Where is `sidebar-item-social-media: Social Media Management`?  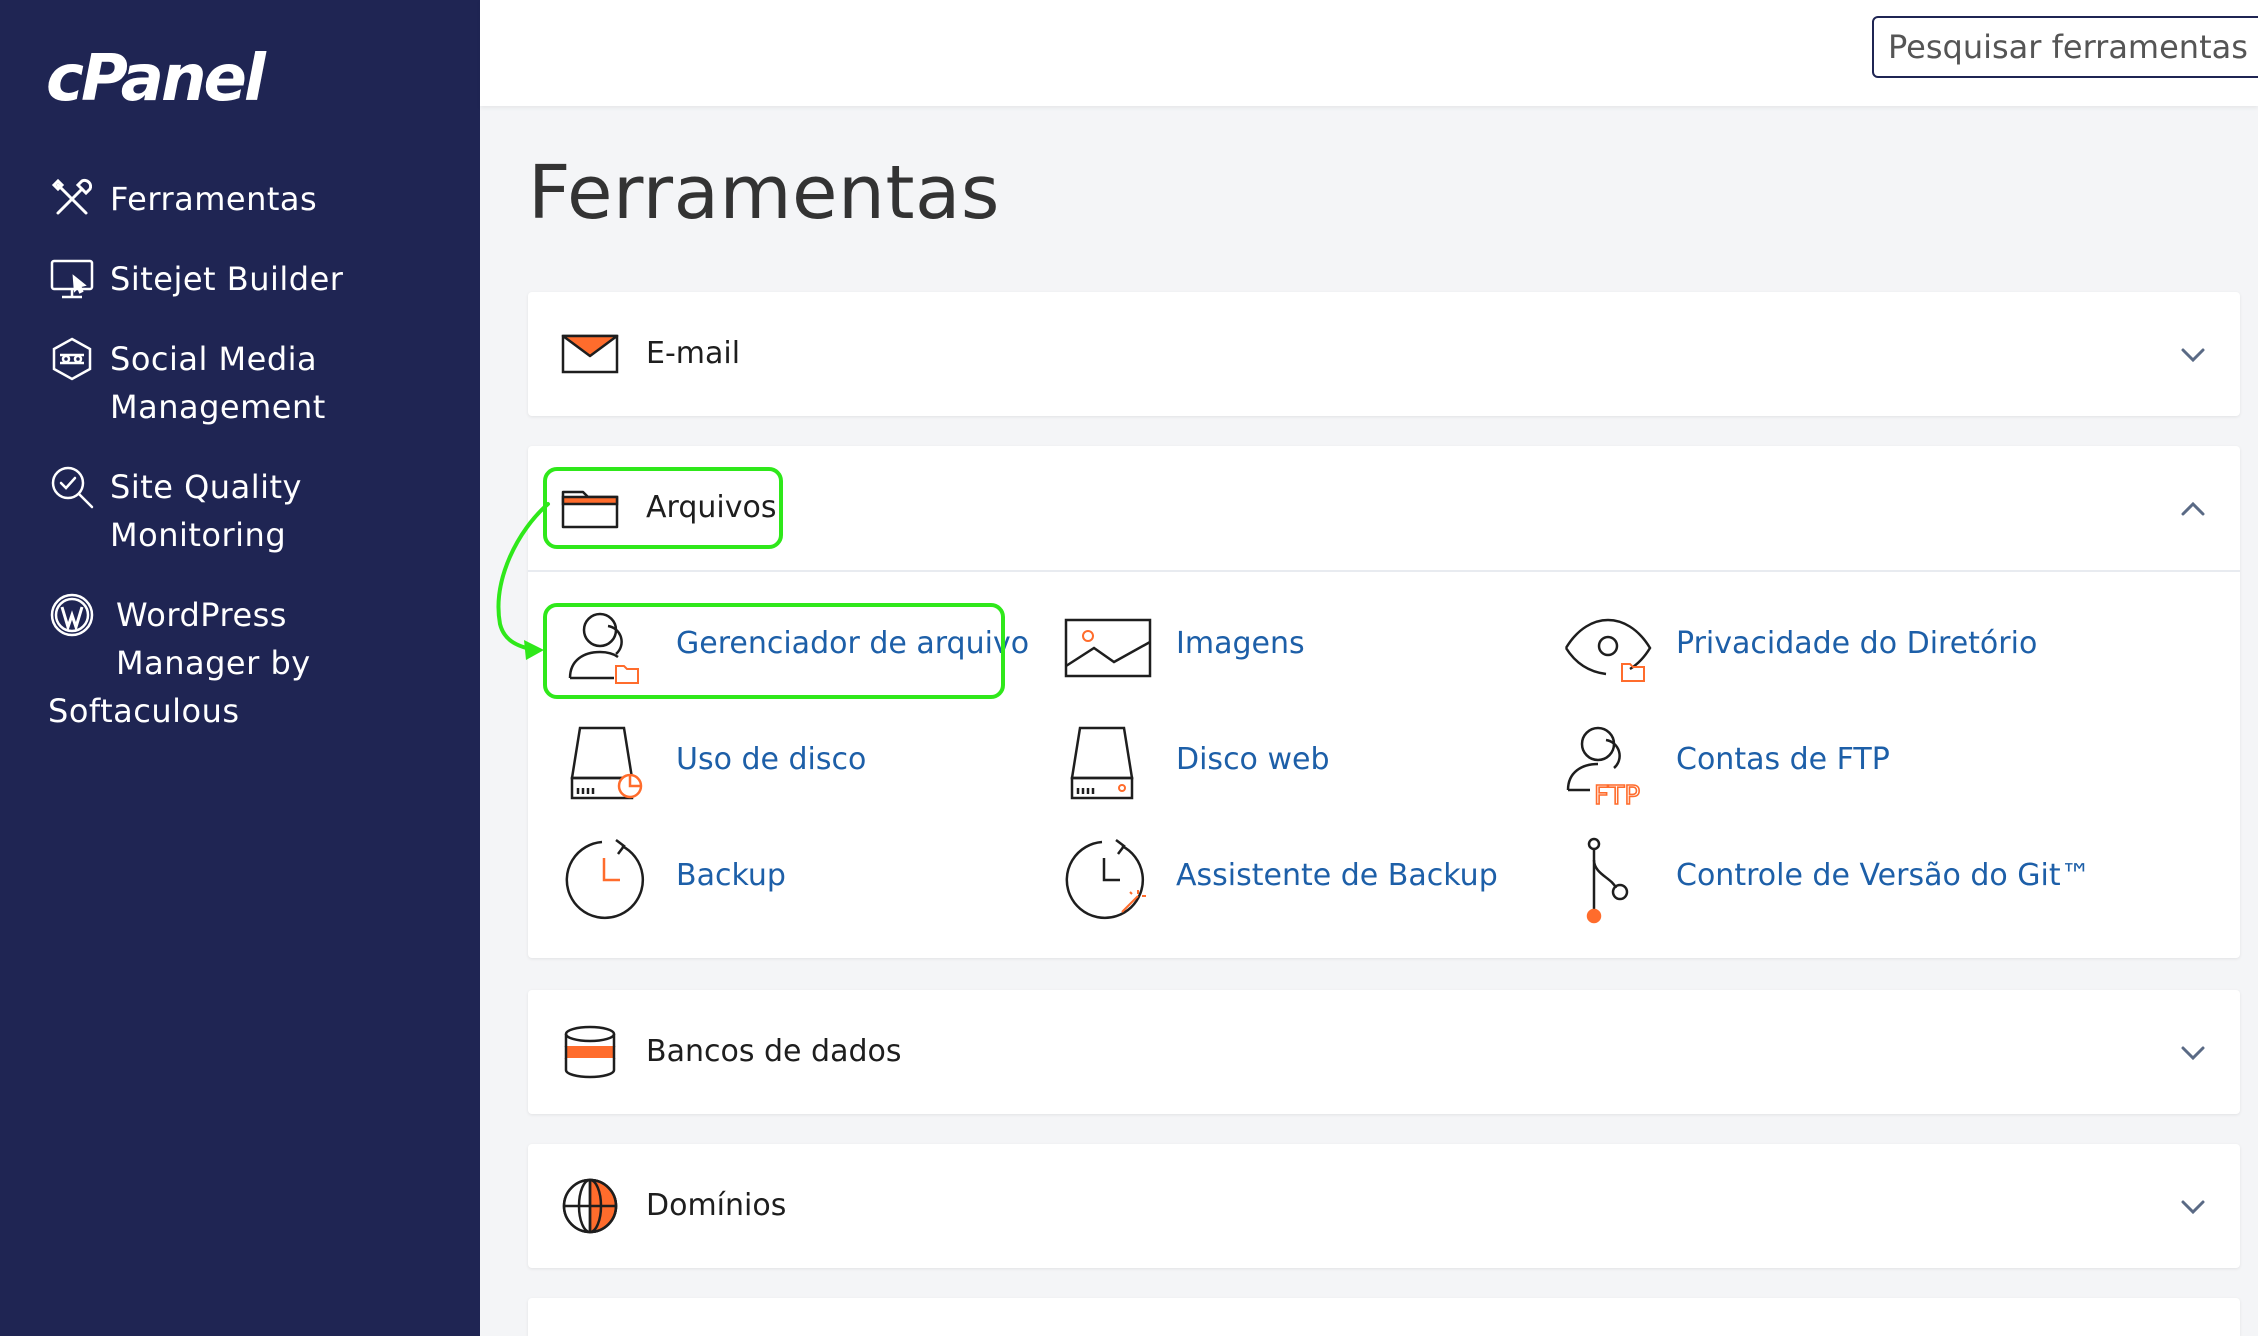
sidebar-item-social-media: Social Media Management is located at coordinates (240, 383).